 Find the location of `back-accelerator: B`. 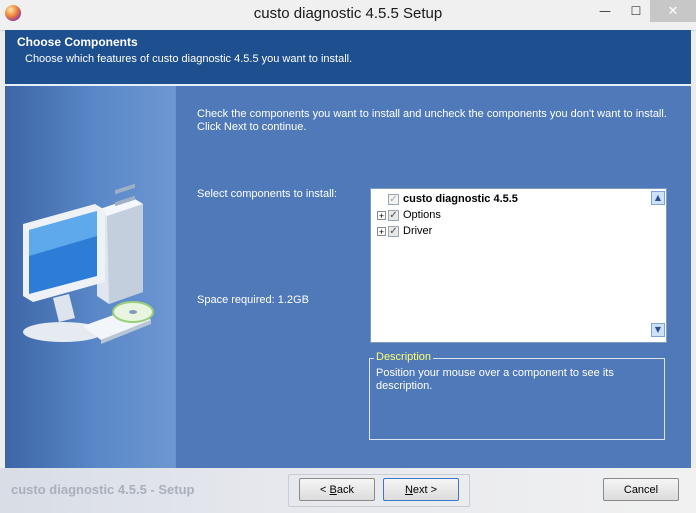

back-accelerator: B is located at coordinates (333, 489).